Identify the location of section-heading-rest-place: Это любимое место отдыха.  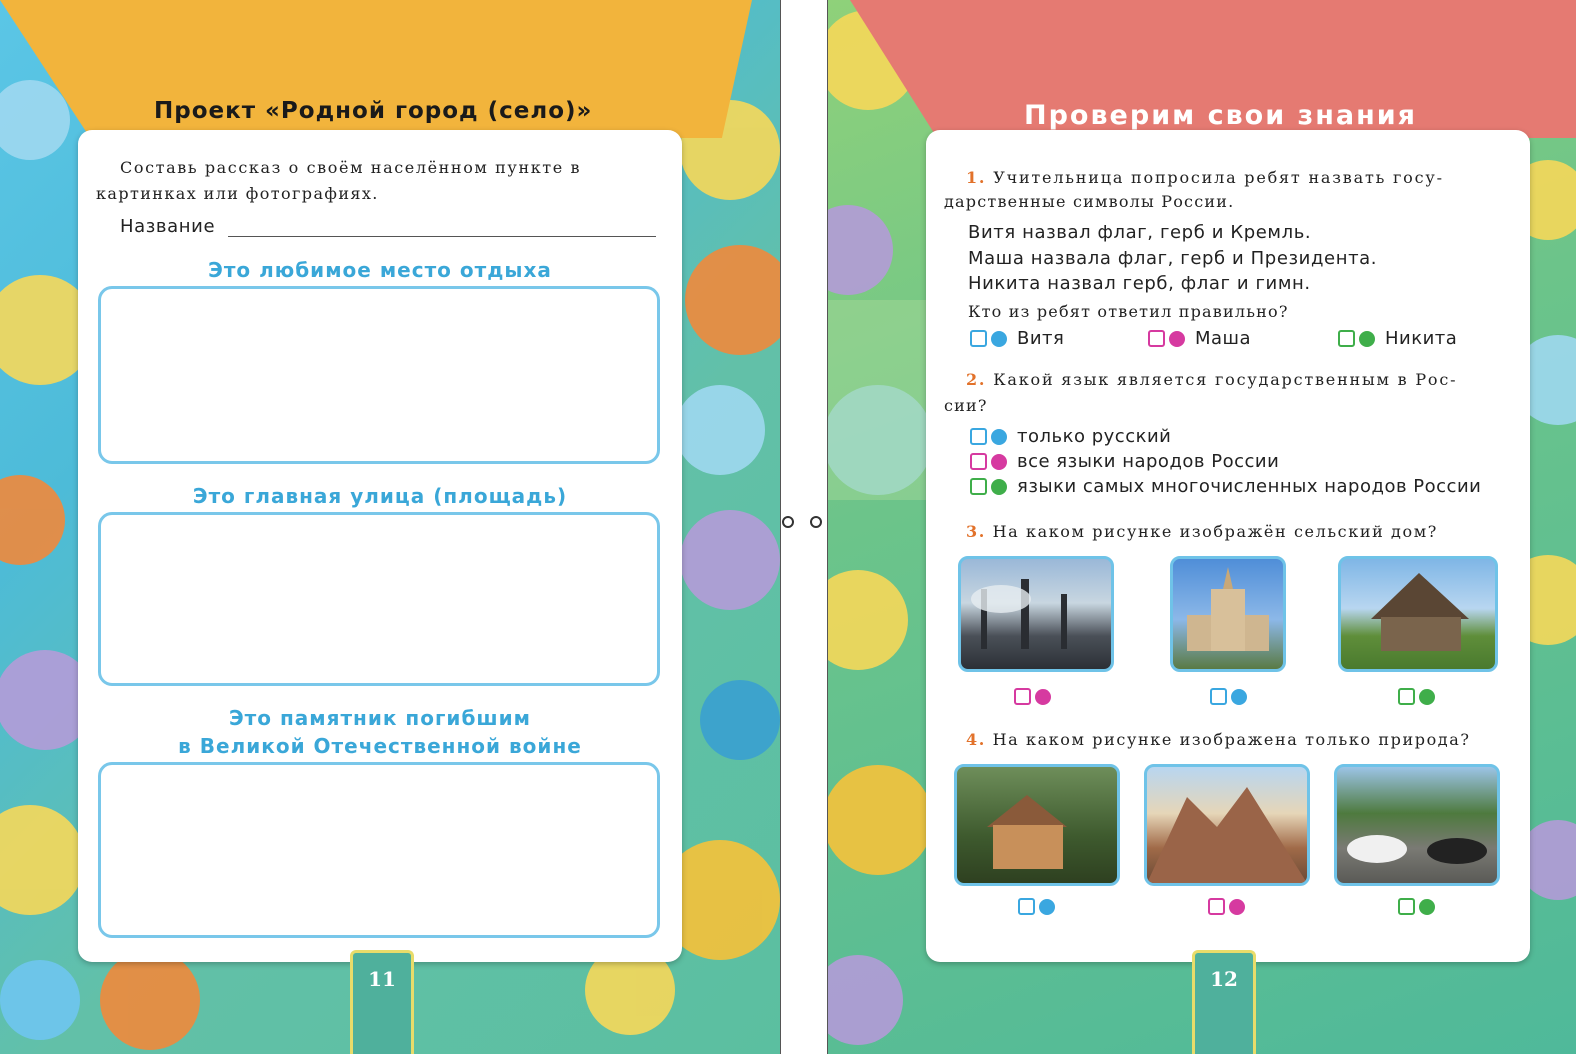
(380, 270).